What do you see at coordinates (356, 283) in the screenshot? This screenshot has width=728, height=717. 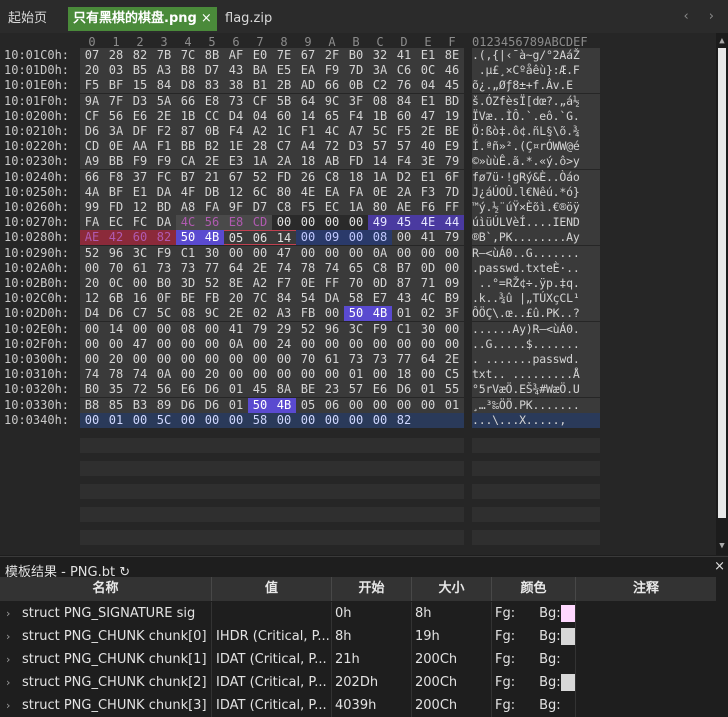 I see `hex-byte: 70` at bounding box center [356, 283].